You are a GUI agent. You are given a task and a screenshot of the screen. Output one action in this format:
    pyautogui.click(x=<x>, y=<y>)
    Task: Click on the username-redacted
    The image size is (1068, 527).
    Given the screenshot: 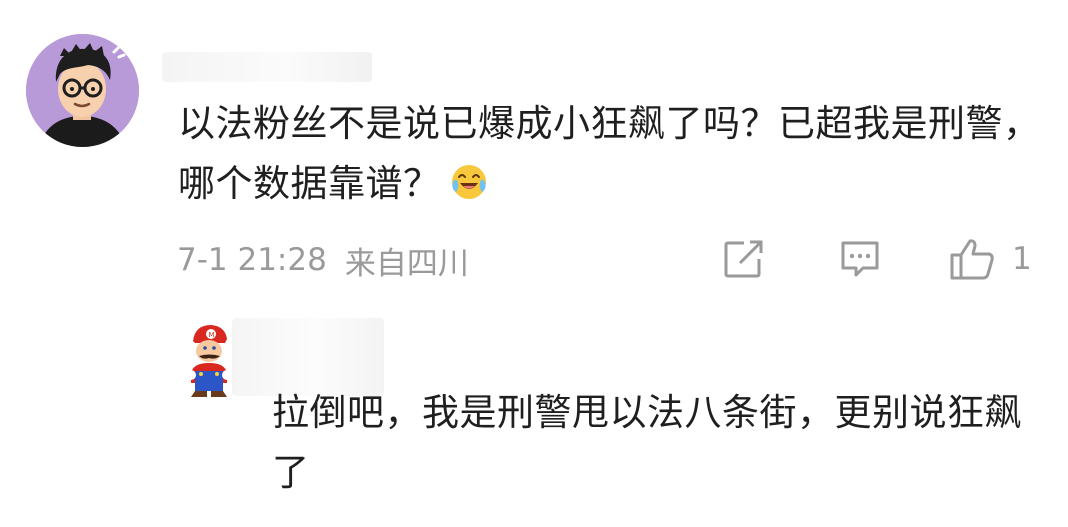 What is the action you would take?
    pyautogui.click(x=267, y=67)
    